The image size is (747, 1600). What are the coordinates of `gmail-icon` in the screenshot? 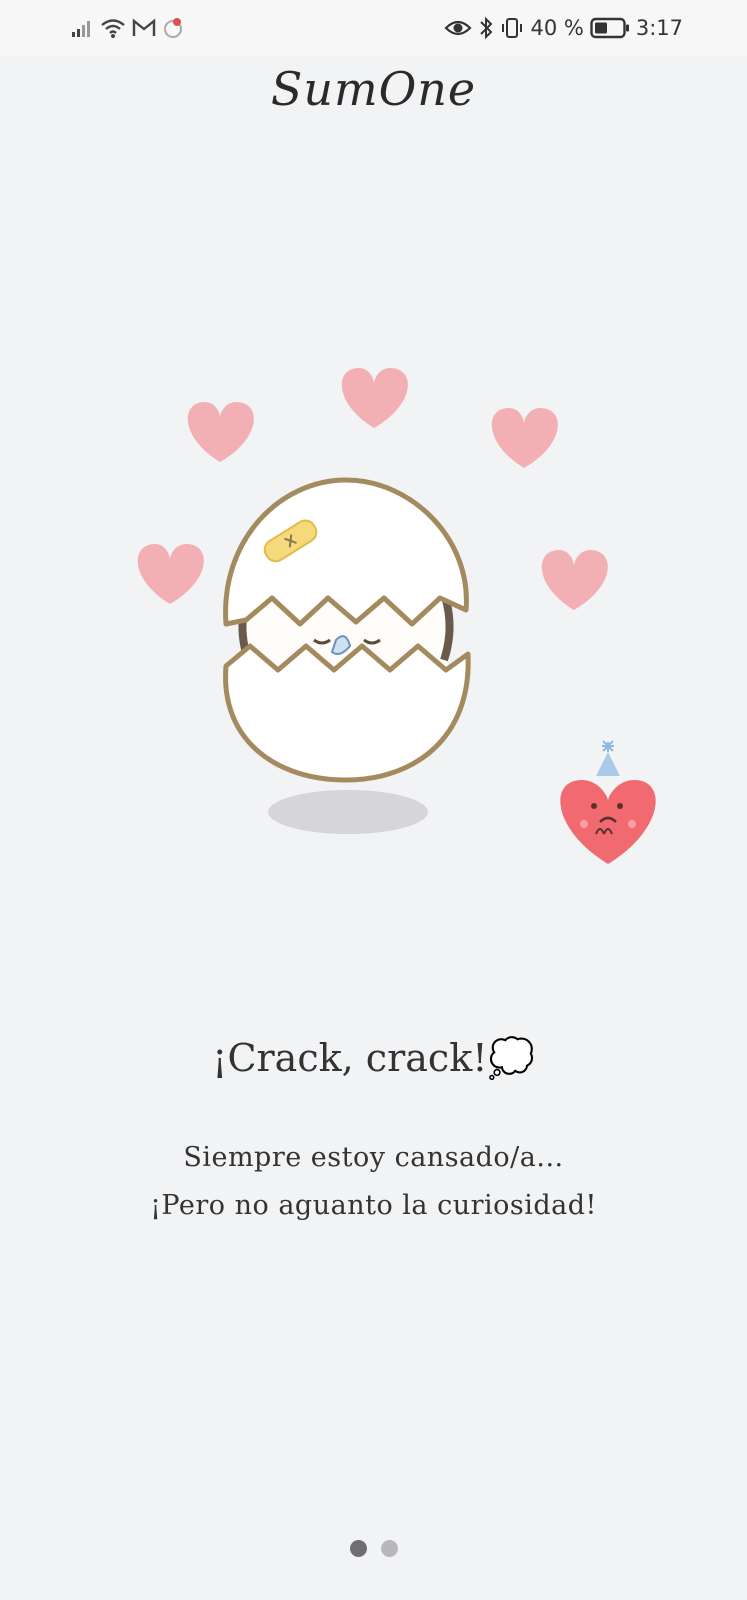 It's located at (144, 27).